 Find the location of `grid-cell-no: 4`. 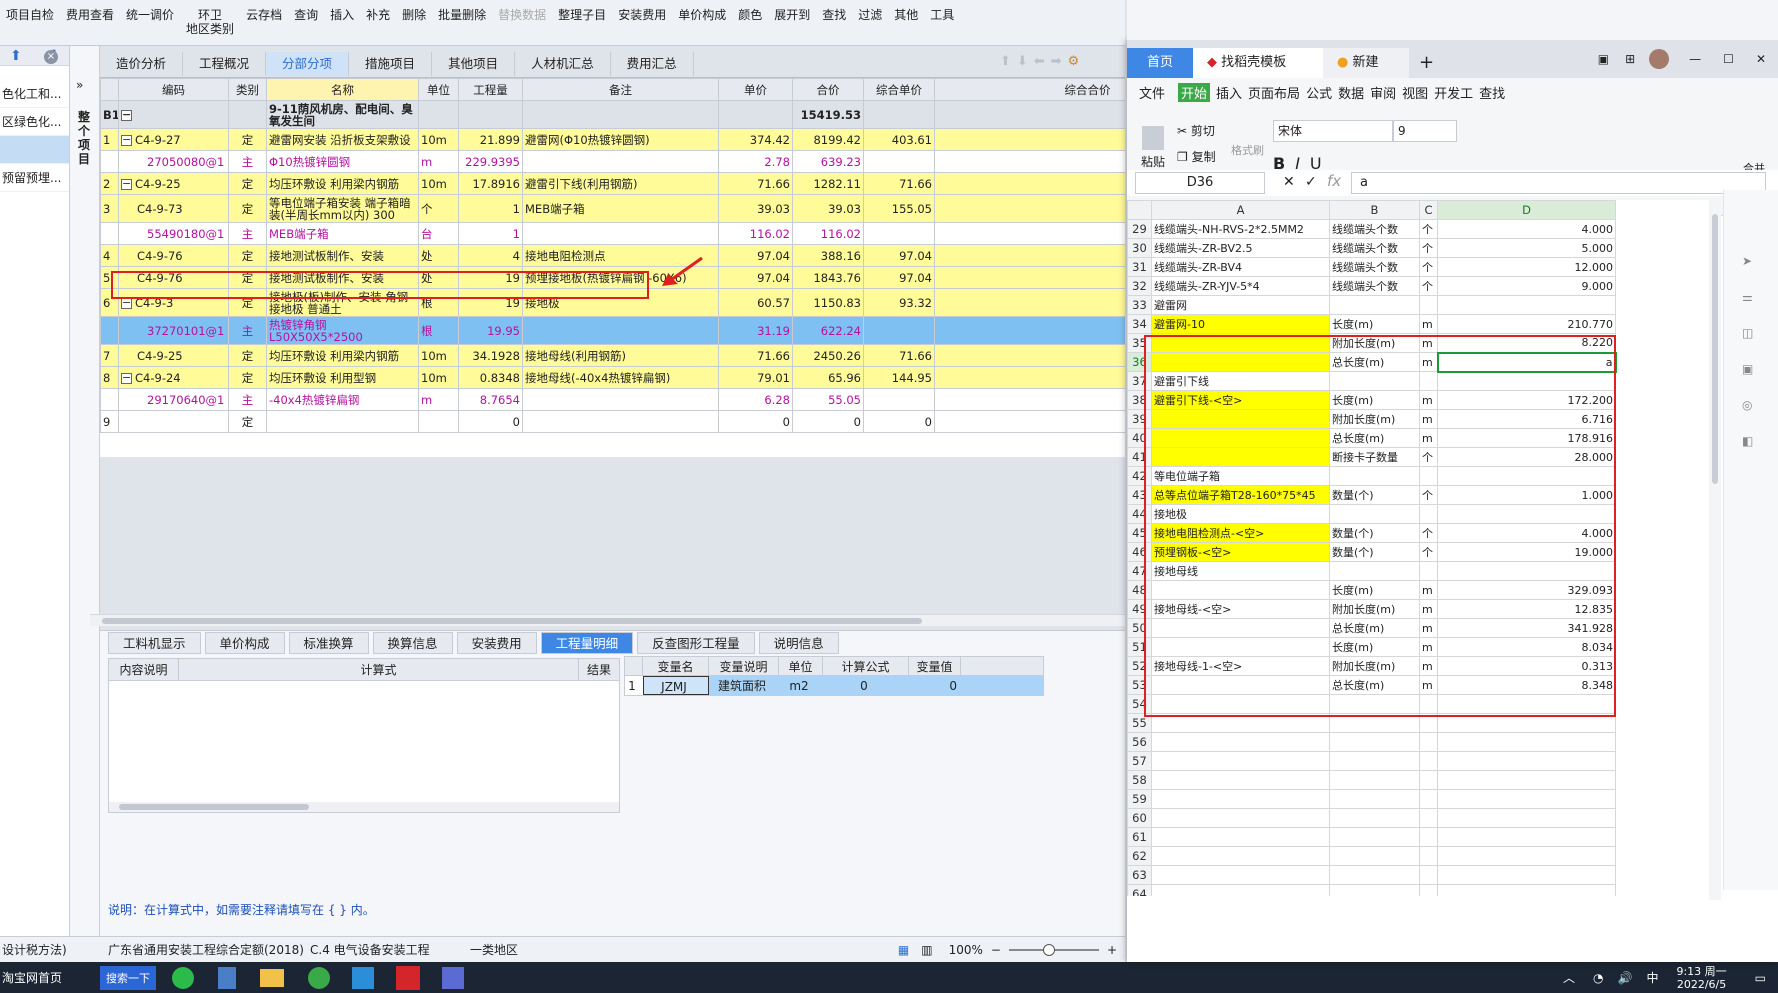

grid-cell-no: 4 is located at coordinates (109, 255).